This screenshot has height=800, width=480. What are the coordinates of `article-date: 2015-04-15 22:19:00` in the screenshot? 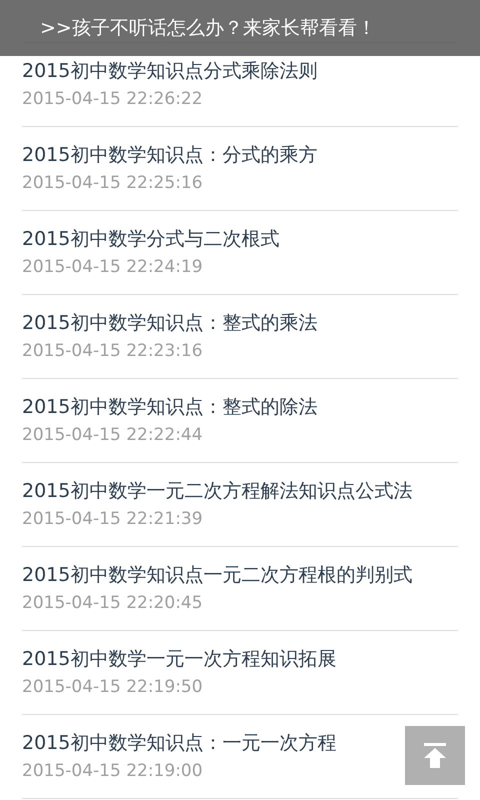 It's located at (112, 771).